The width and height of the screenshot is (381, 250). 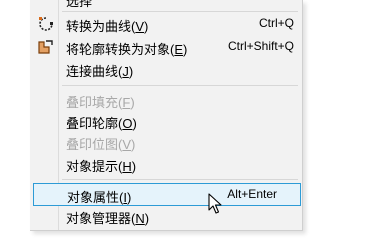 I want to click on shortcut-label: Alt+Enter, so click(x=252, y=194).